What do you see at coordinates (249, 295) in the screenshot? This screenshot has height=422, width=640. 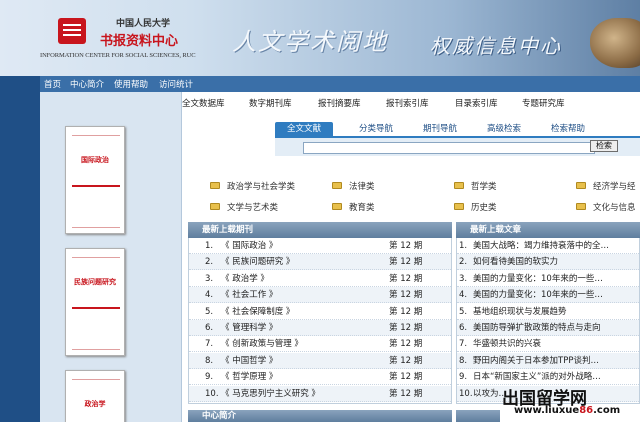 I see `journal-title-link: 《 社会工作 》` at bounding box center [249, 295].